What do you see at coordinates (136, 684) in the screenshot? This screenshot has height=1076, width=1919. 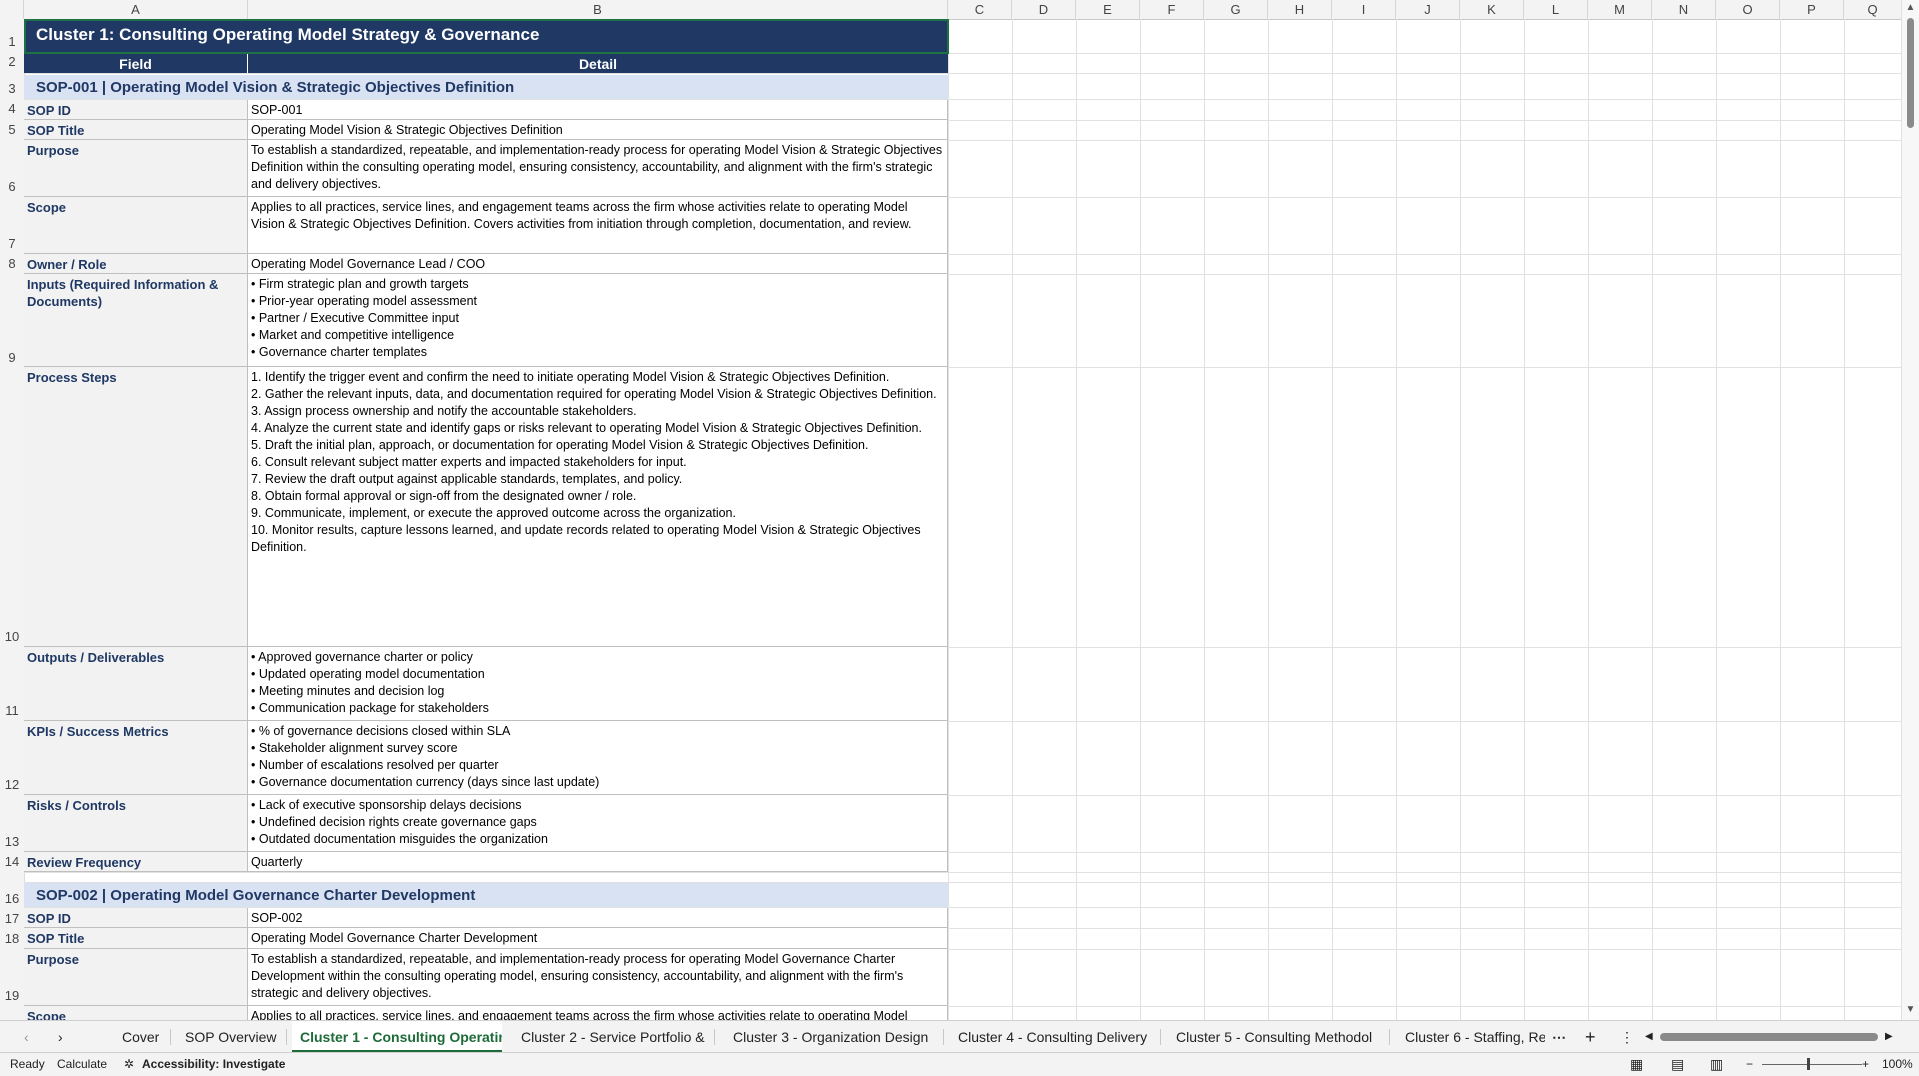 I see `field-label: Outputs / Deliverables` at bounding box center [136, 684].